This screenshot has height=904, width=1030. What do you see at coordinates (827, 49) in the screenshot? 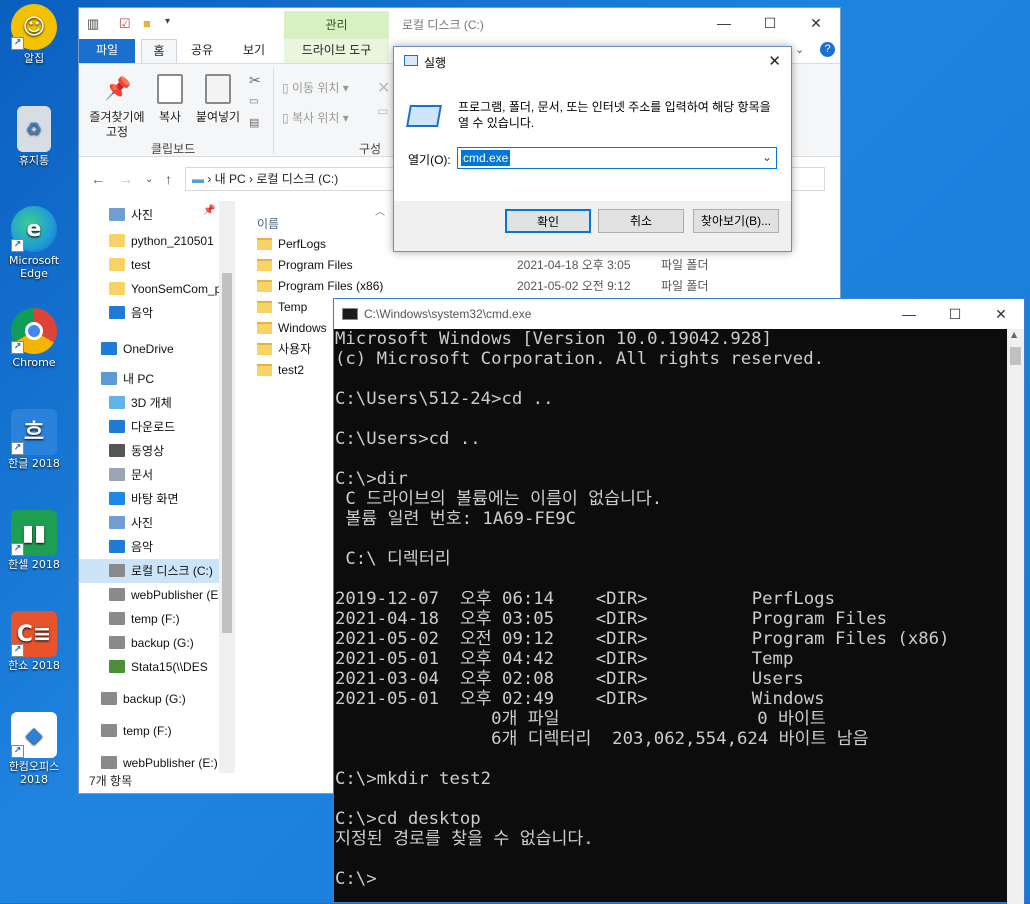
I see `help-icon: ?` at bounding box center [827, 49].